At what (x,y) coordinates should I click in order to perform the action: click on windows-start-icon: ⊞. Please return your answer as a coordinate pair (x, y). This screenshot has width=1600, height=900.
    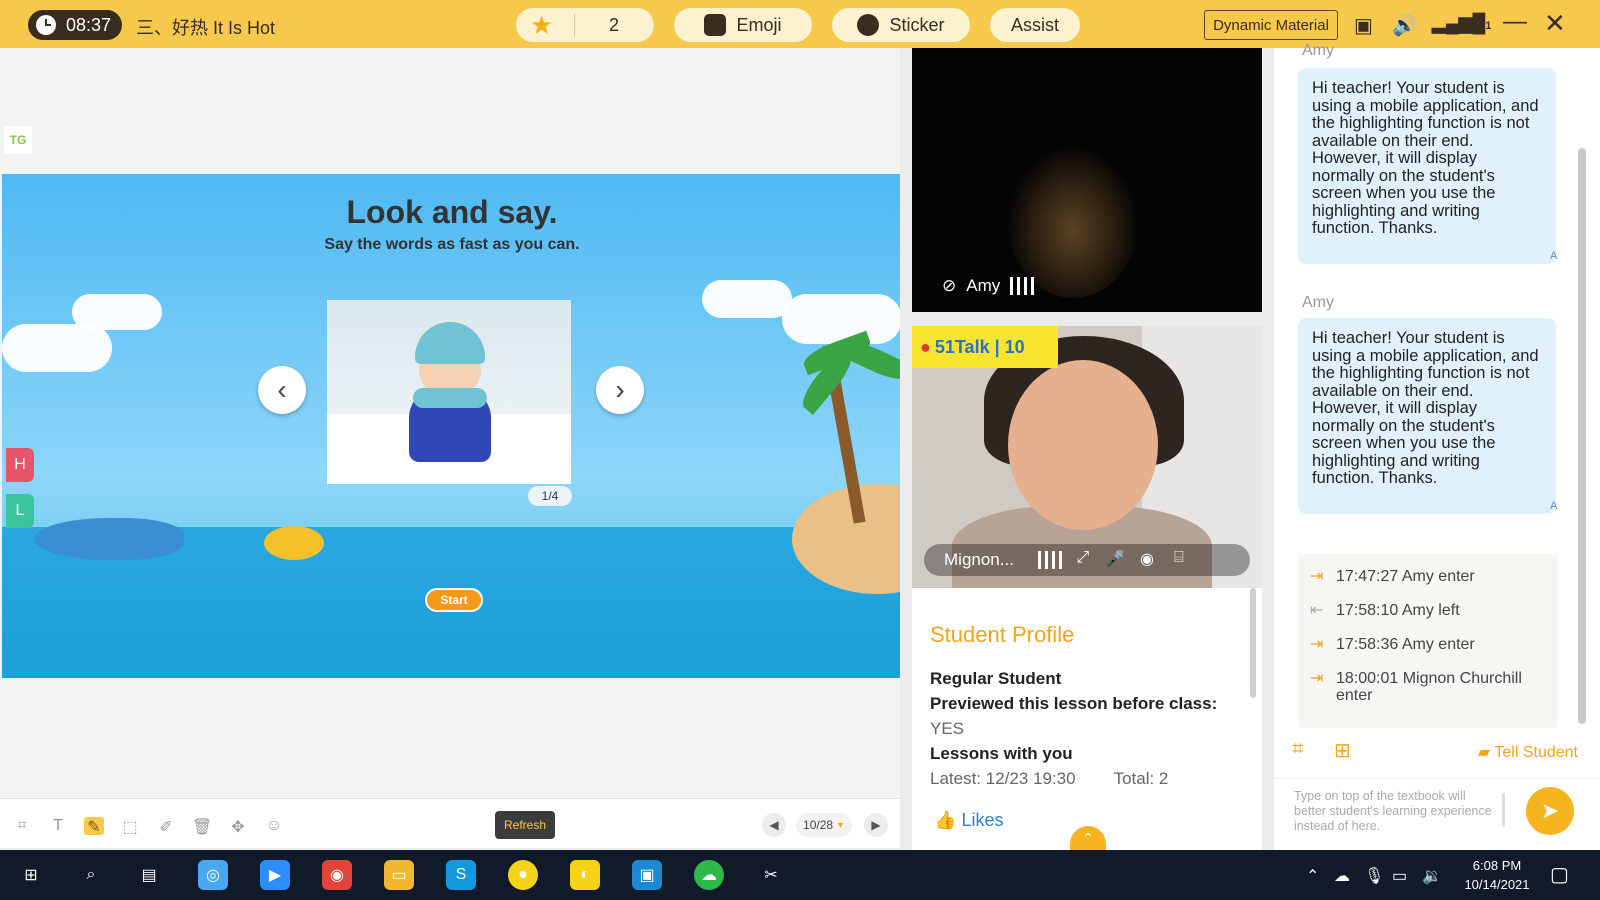
    Looking at the image, I should click on (31, 875).